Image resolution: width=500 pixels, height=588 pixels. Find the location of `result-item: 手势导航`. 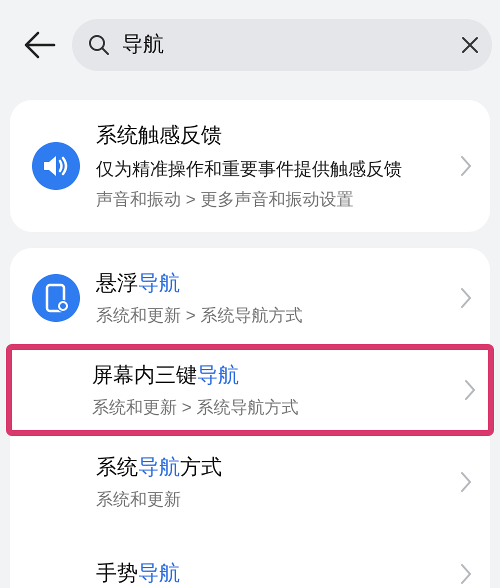

result-item: 手势导航 is located at coordinates (250, 558).